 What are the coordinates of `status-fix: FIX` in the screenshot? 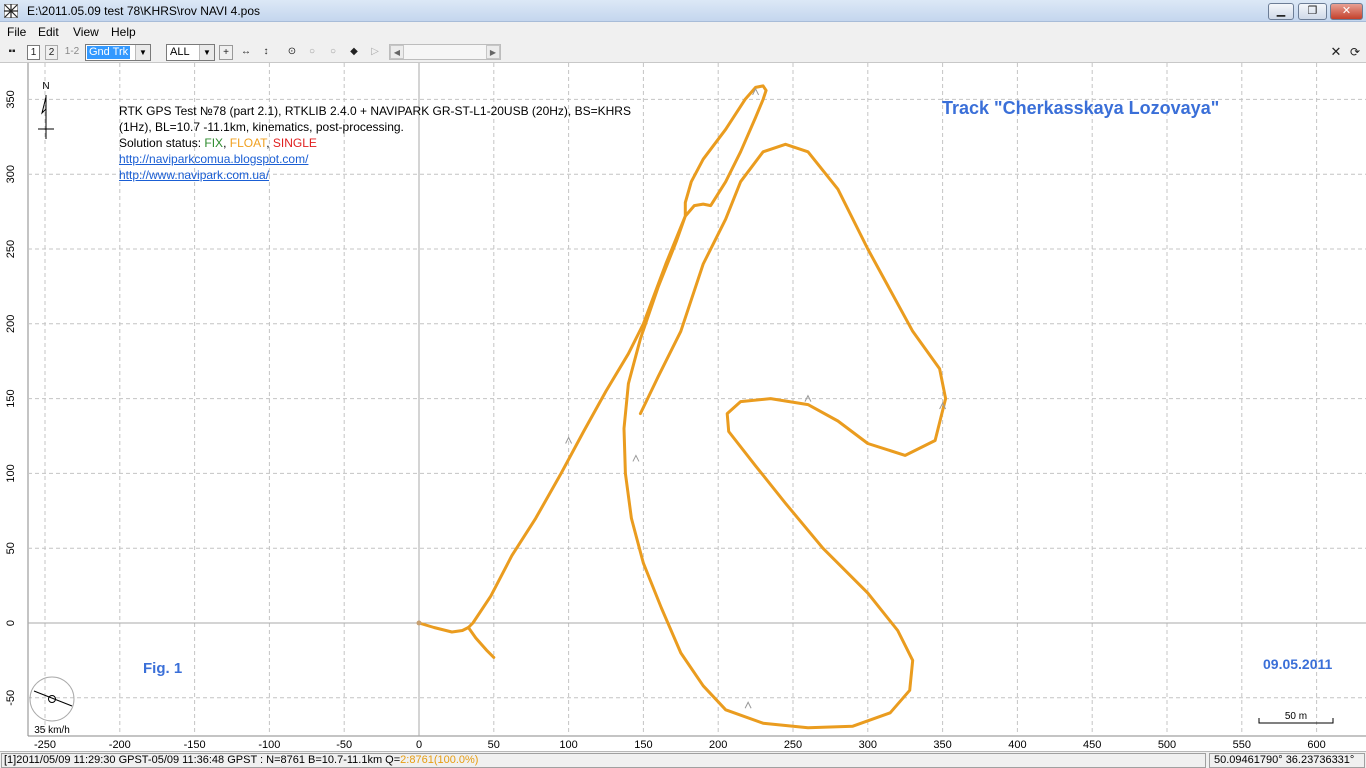 It's located at (214, 143).